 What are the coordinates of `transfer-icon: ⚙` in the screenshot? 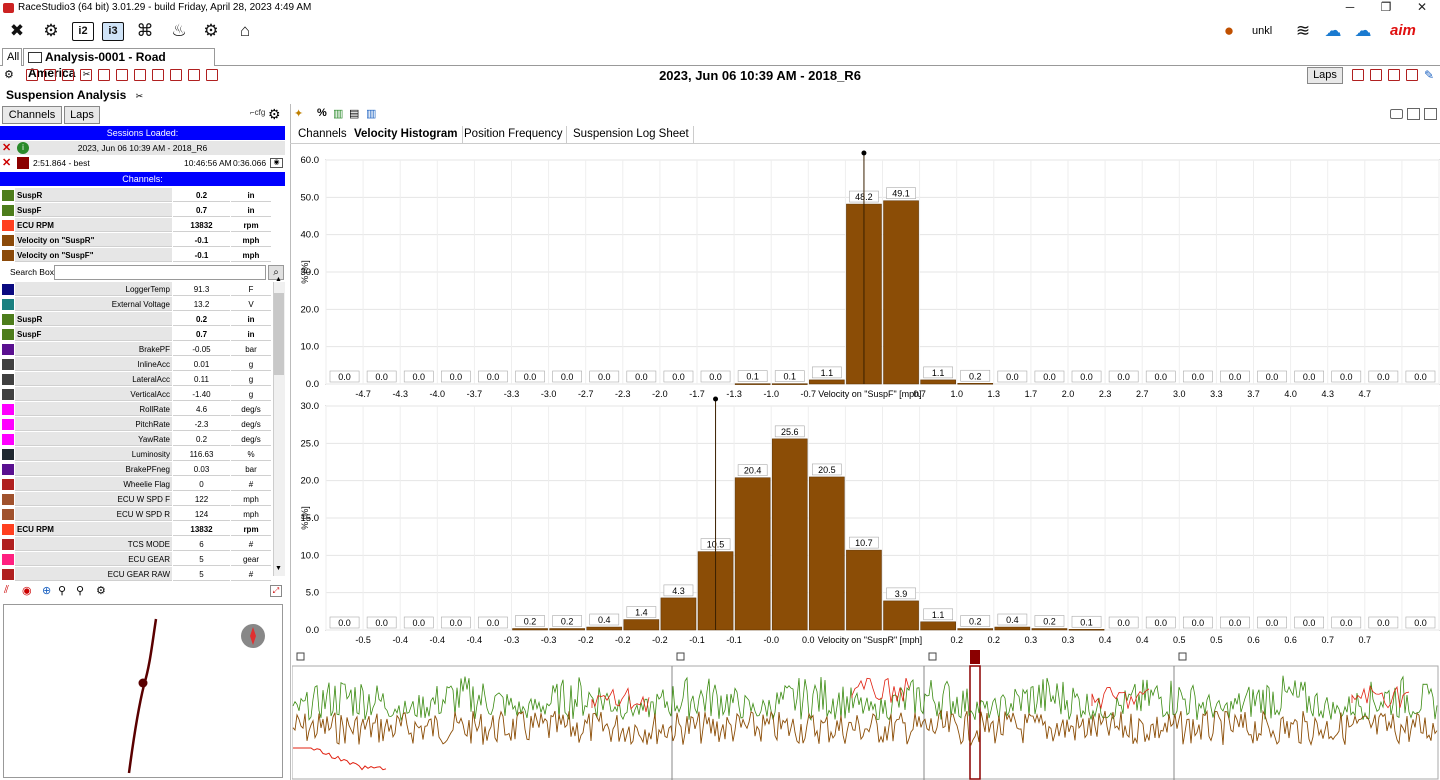 It's located at (211, 31).